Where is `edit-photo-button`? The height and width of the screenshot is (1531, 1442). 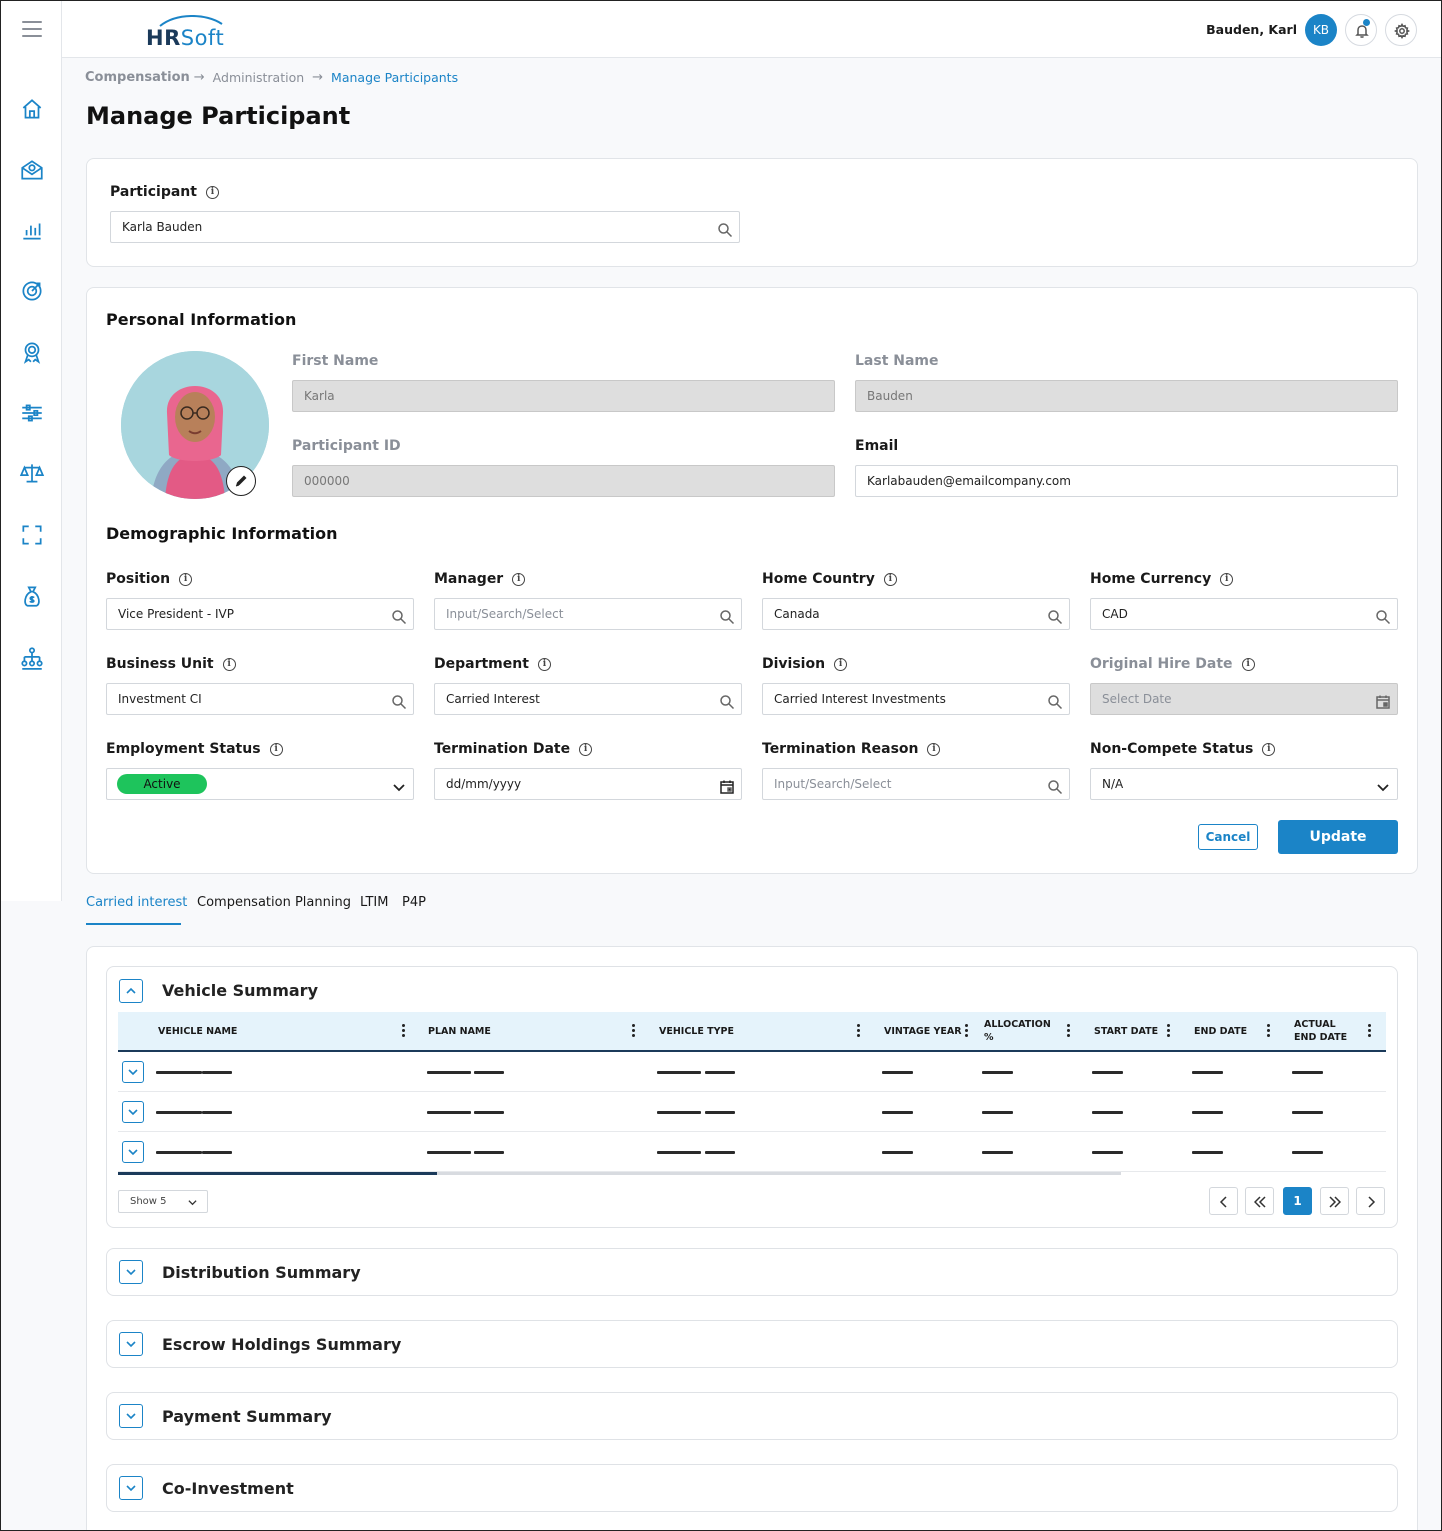 edit-photo-button is located at coordinates (241, 481).